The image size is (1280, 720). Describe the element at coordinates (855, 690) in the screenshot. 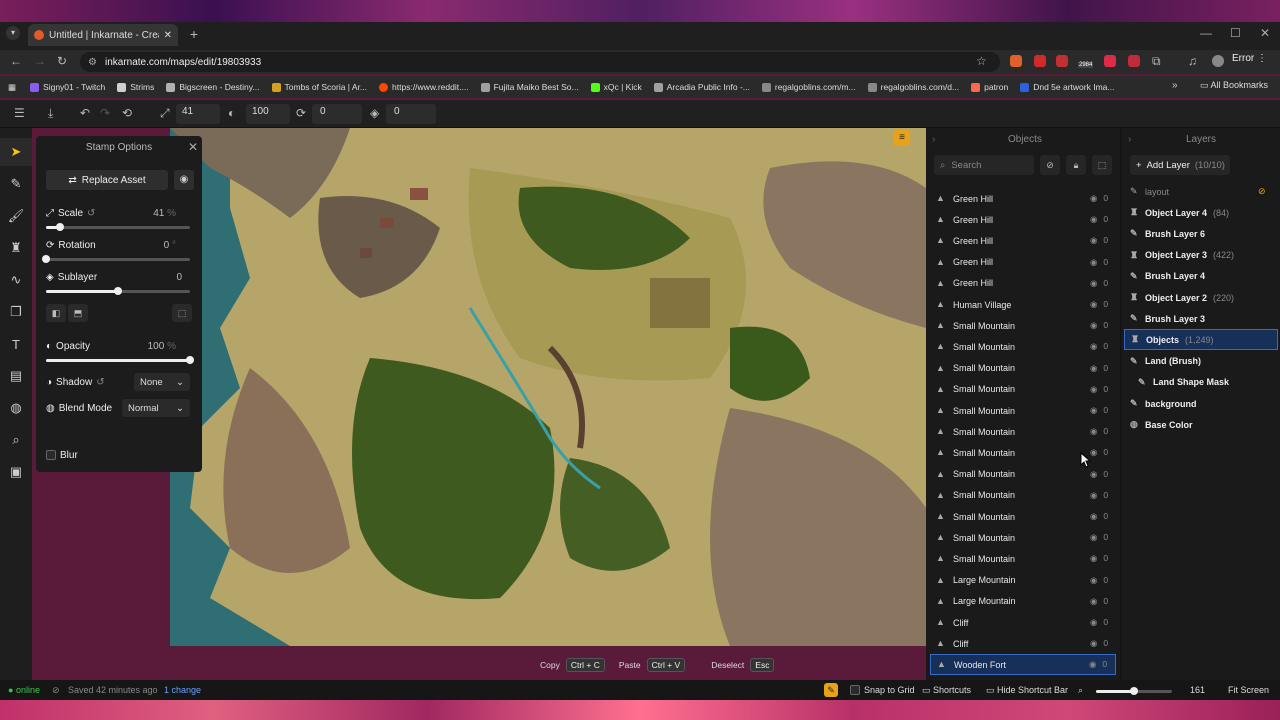

I see `snap-to-grid-checkbox` at that location.